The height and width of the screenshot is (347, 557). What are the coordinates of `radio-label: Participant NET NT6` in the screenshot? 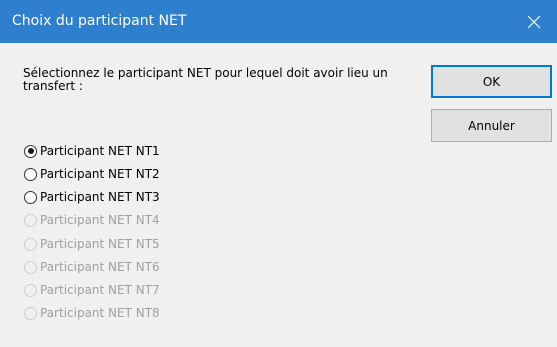 It's located at (100, 267).